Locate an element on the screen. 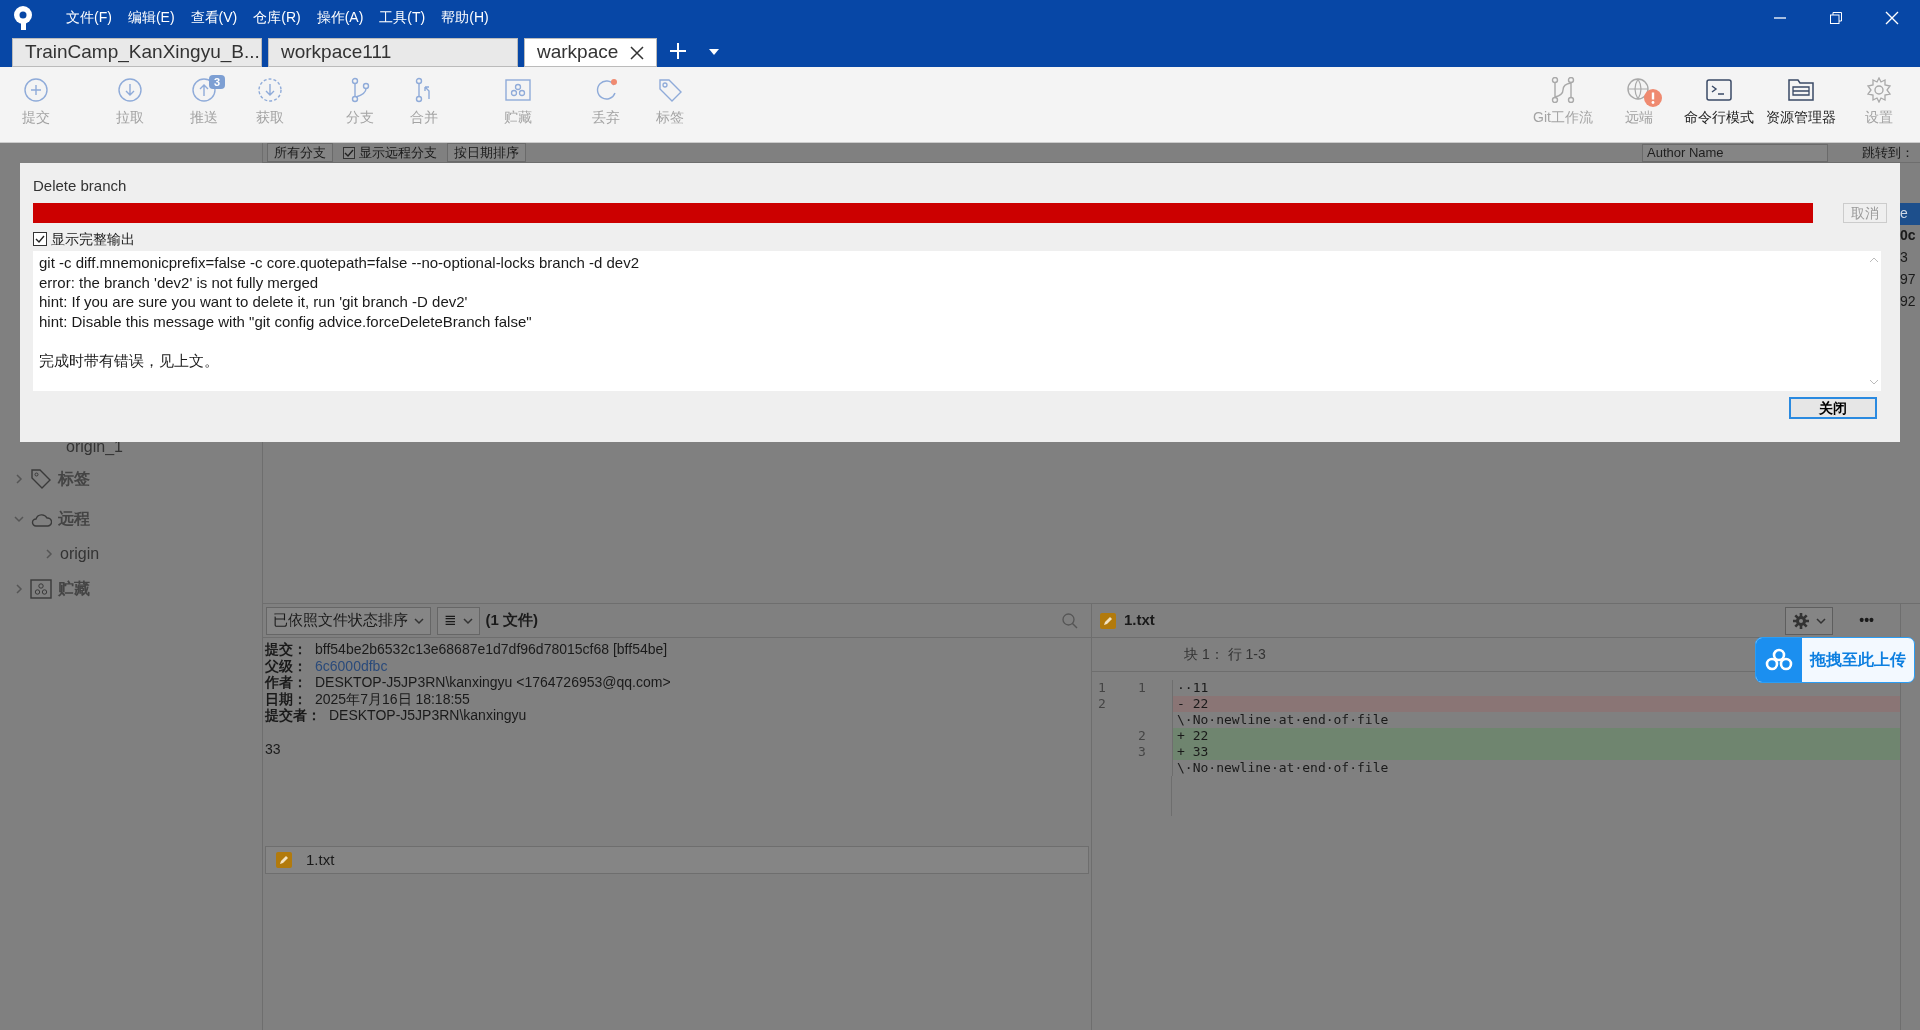 The height and width of the screenshot is (1030, 1920). search-icon is located at coordinates (1070, 620).